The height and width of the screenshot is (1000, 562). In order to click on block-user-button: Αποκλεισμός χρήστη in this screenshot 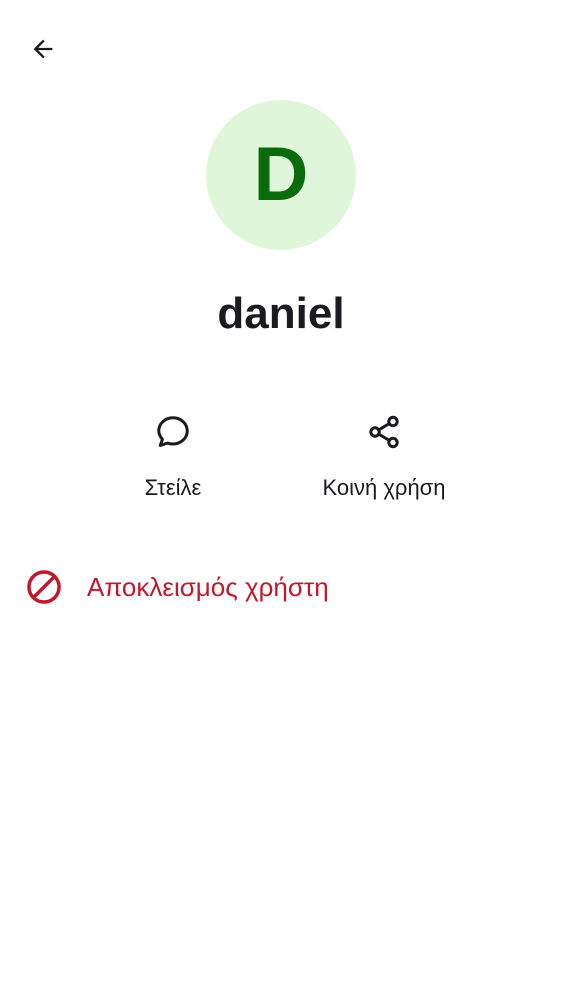, I will do `click(281, 587)`.